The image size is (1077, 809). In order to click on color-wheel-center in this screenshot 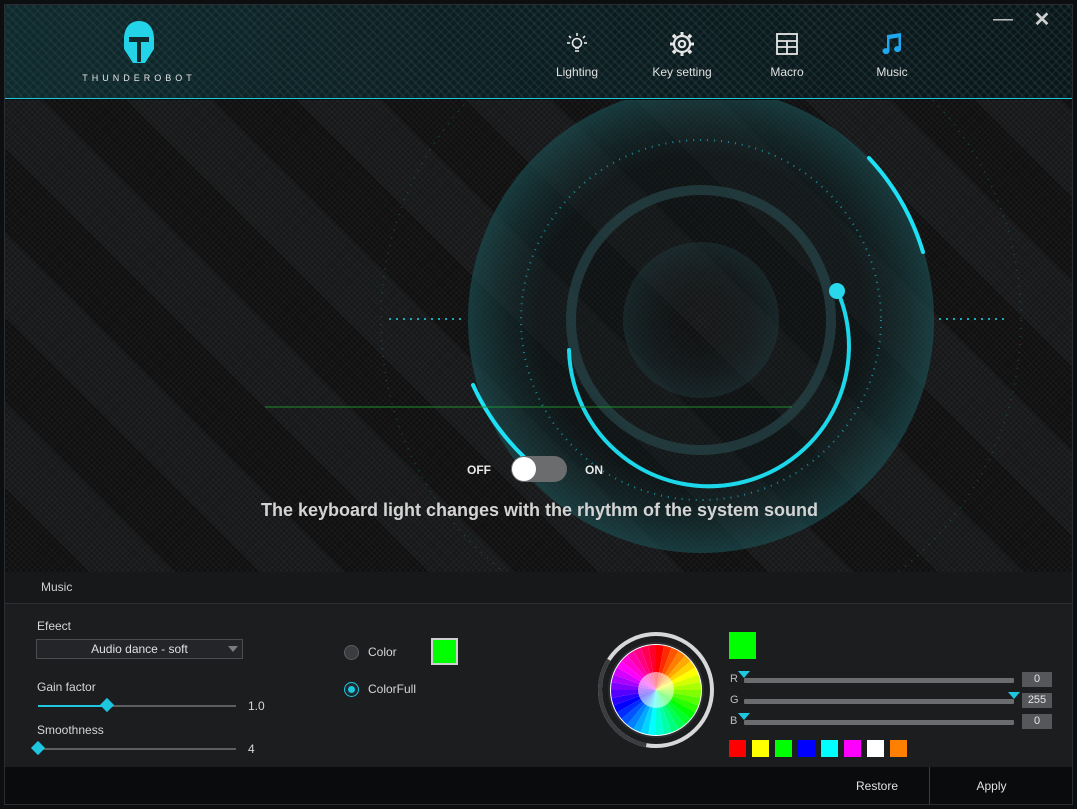, I will do `click(656, 690)`.